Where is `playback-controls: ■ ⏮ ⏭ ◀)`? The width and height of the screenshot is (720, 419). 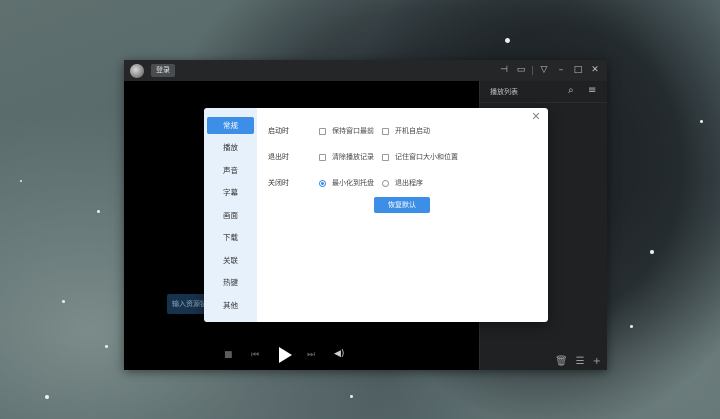
playback-controls: ■ ⏮ ⏭ ◀) is located at coordinates (301, 355).